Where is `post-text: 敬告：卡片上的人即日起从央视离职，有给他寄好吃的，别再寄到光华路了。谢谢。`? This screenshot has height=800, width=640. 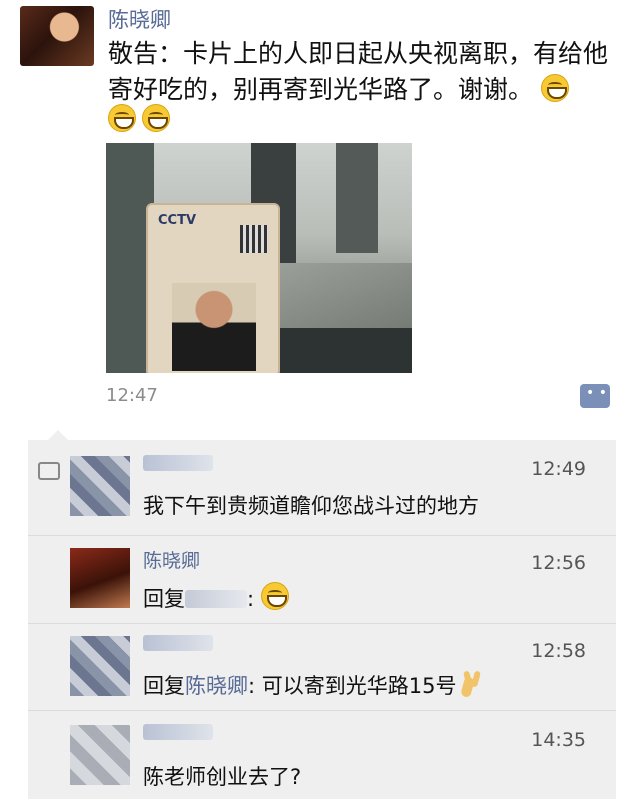 post-text: 敬告：卡片上的人即日起从央视离职，有给他寄好吃的，别再寄到光华路了。谢谢。 is located at coordinates (360, 72).